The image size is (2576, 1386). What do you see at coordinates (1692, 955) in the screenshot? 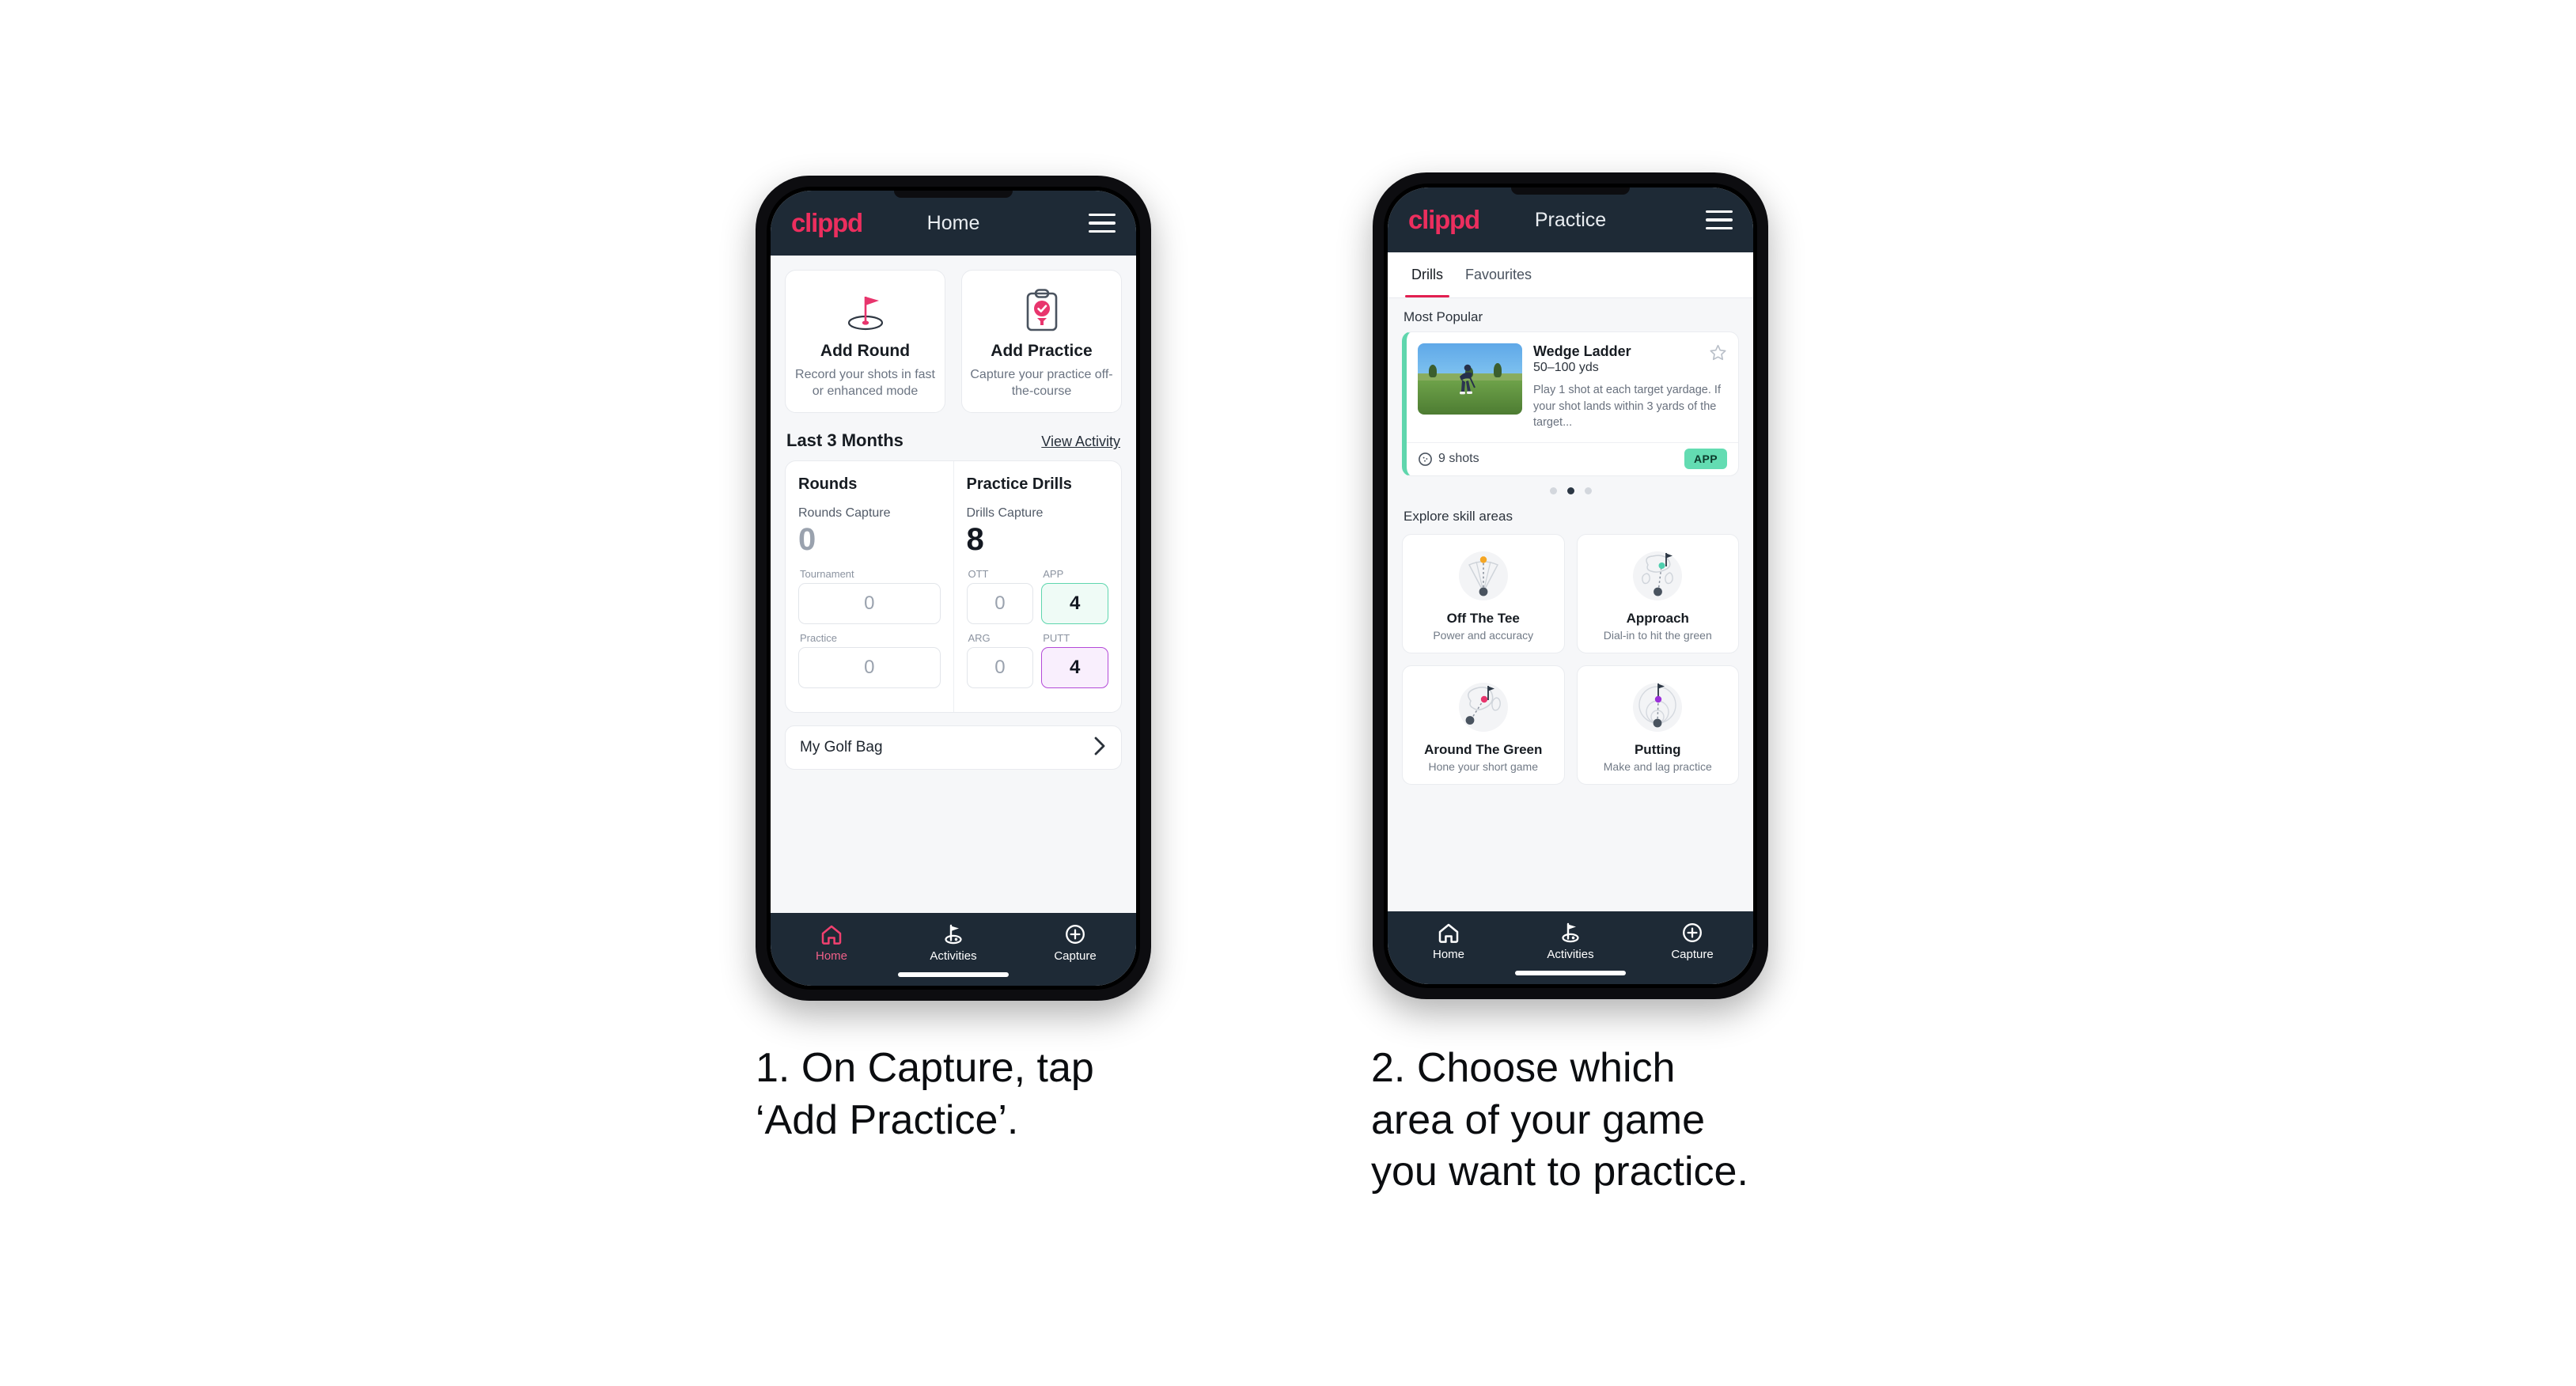
I see `nav-capture-label-2: Capture` at bounding box center [1692, 955].